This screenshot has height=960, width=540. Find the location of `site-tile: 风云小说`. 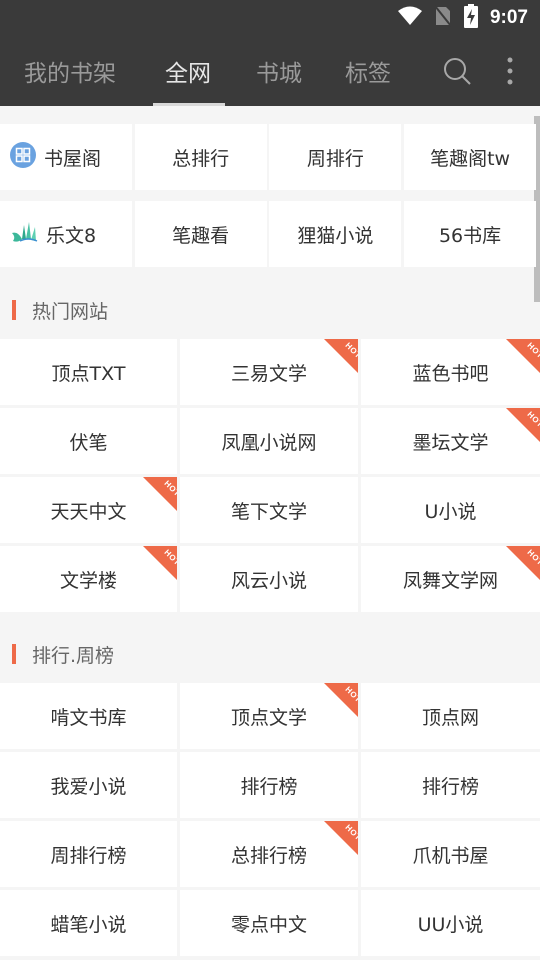

site-tile: 风云小说 is located at coordinates (269, 579).